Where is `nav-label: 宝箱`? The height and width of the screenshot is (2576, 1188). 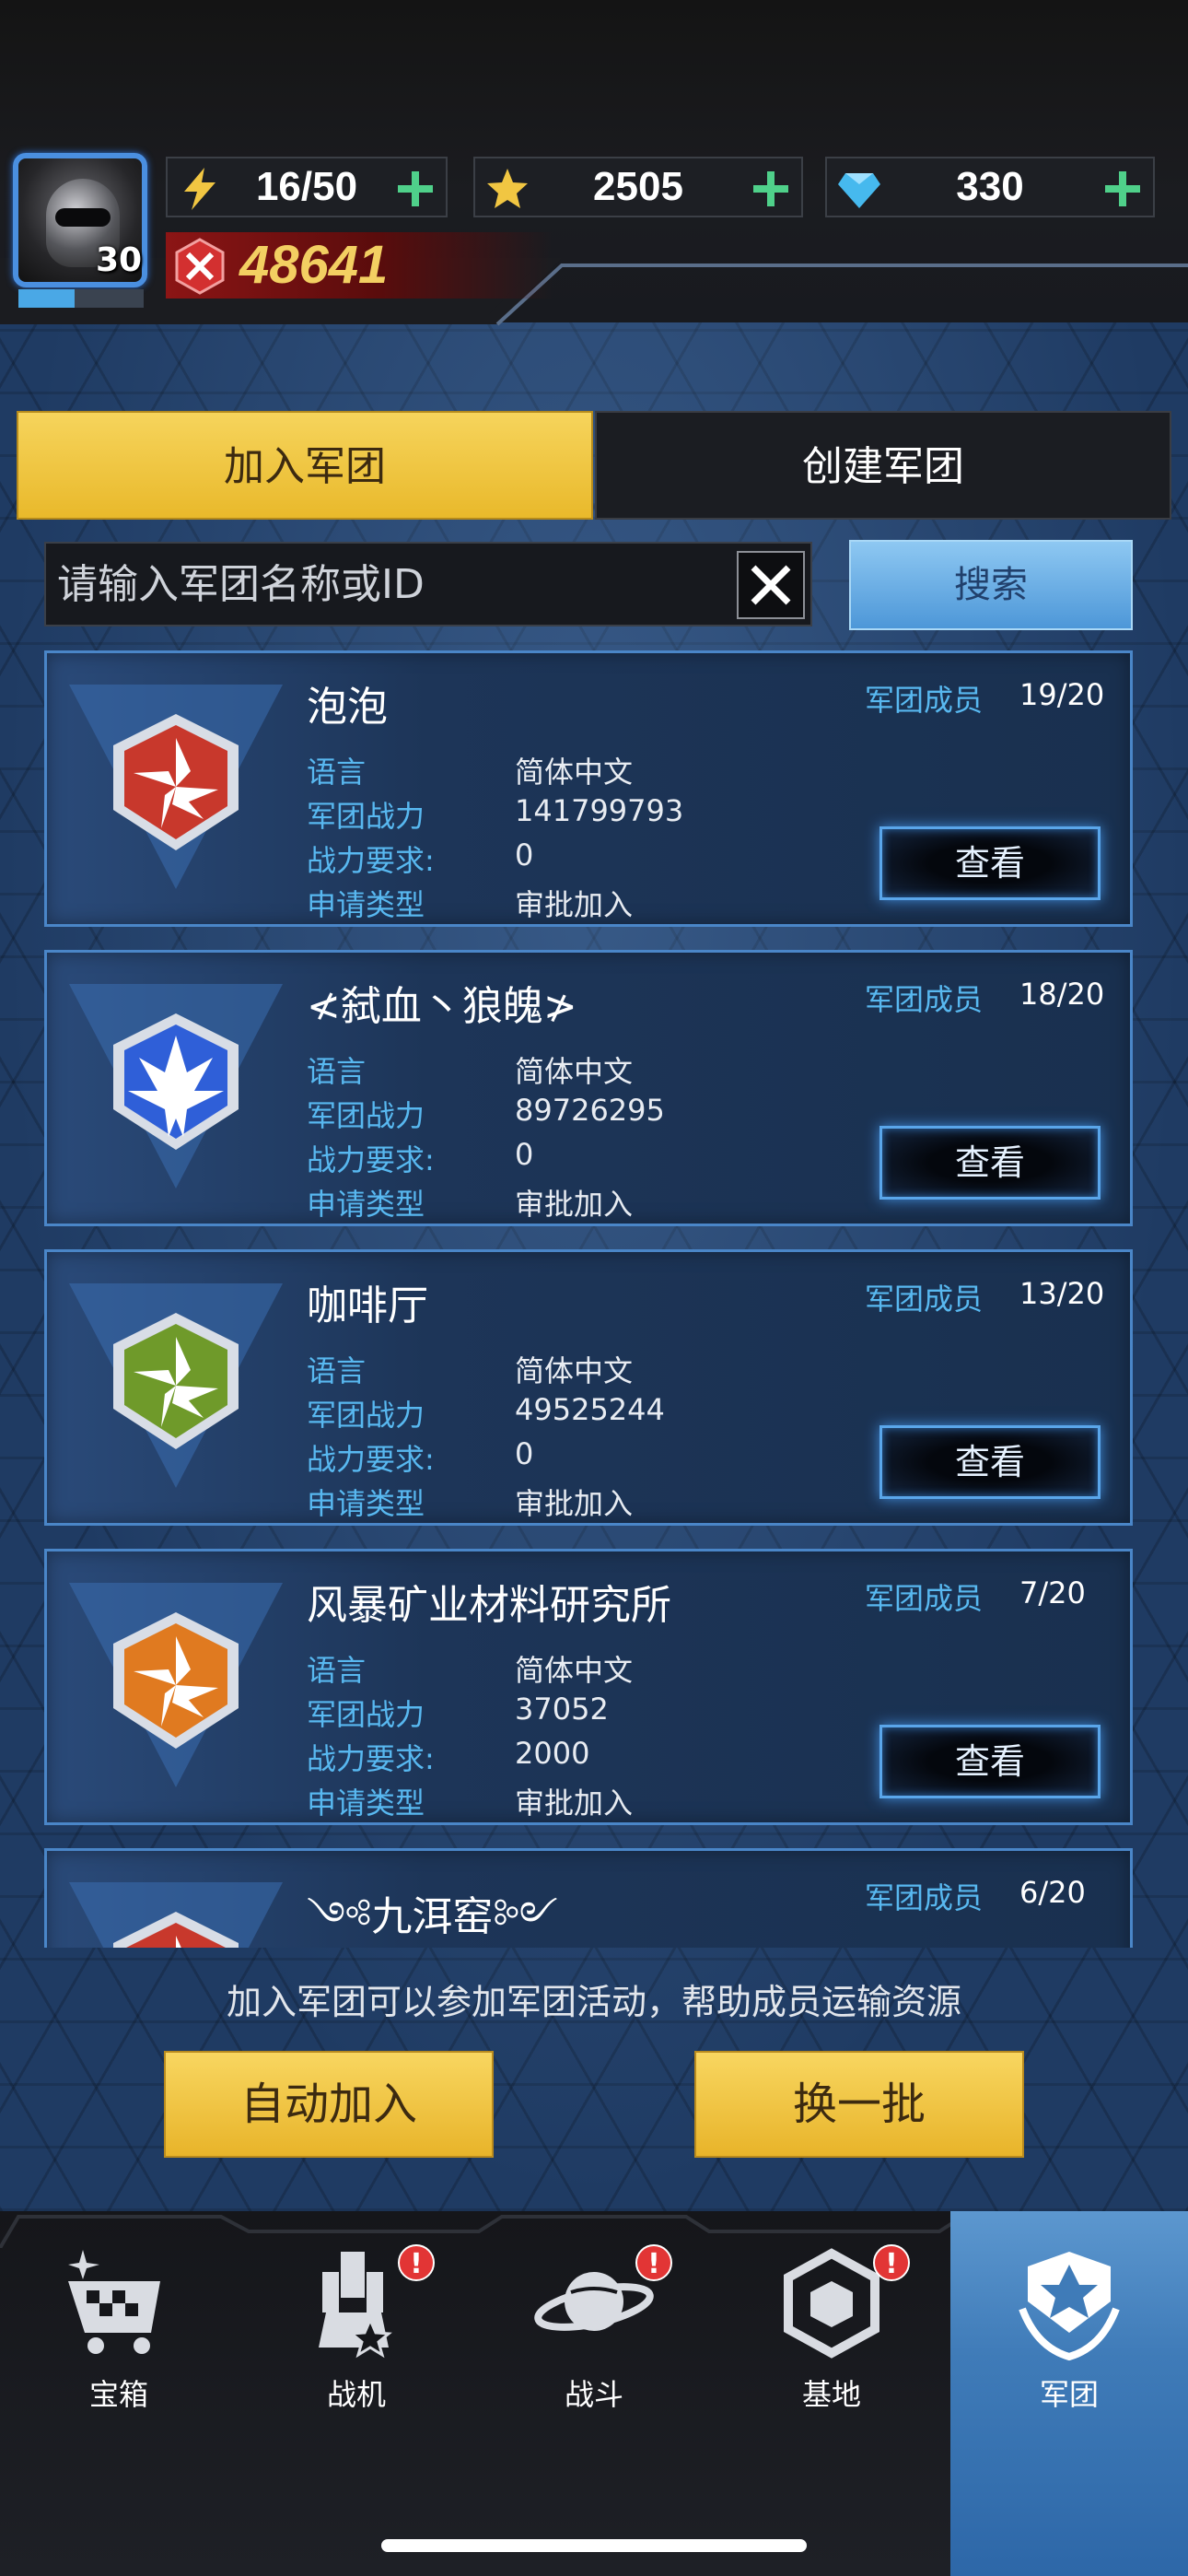
nav-label: 宝箱 is located at coordinates (118, 2394).